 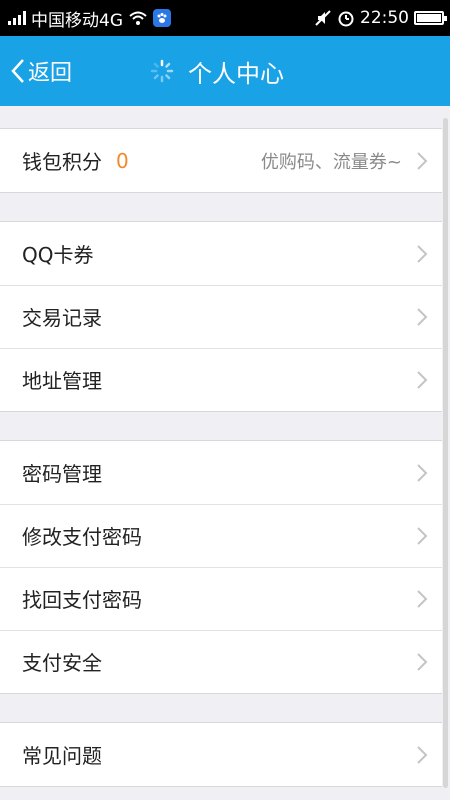 What do you see at coordinates (17, 18) in the screenshot?
I see `signal-icon` at bounding box center [17, 18].